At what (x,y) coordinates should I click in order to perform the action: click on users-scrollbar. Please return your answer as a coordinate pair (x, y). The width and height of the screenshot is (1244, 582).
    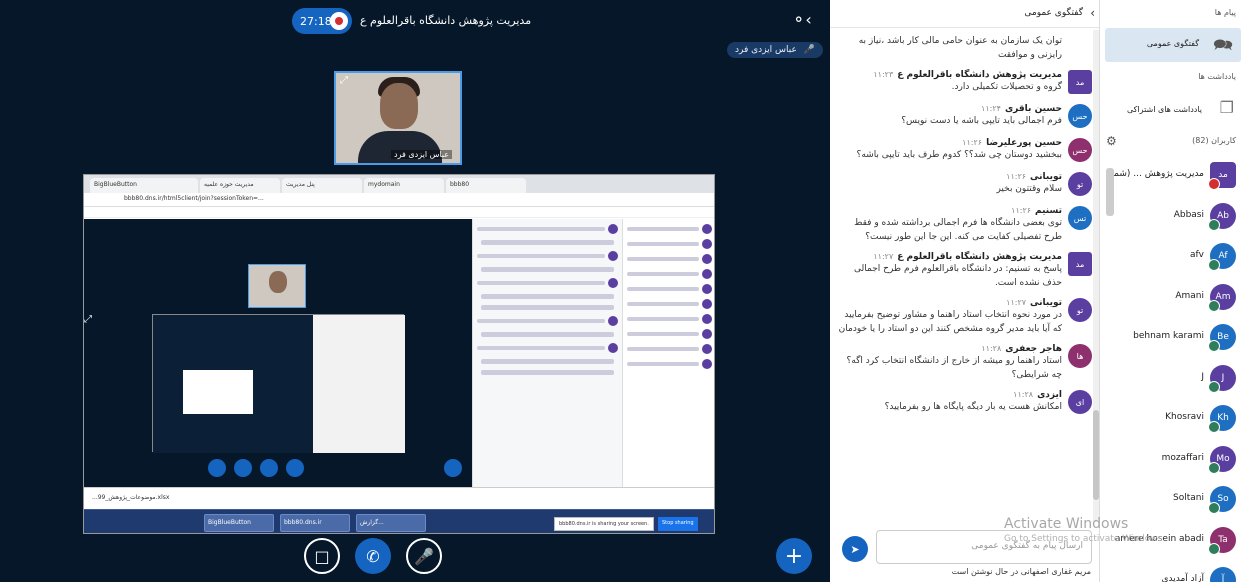
    Looking at the image, I should click on (1110, 192).